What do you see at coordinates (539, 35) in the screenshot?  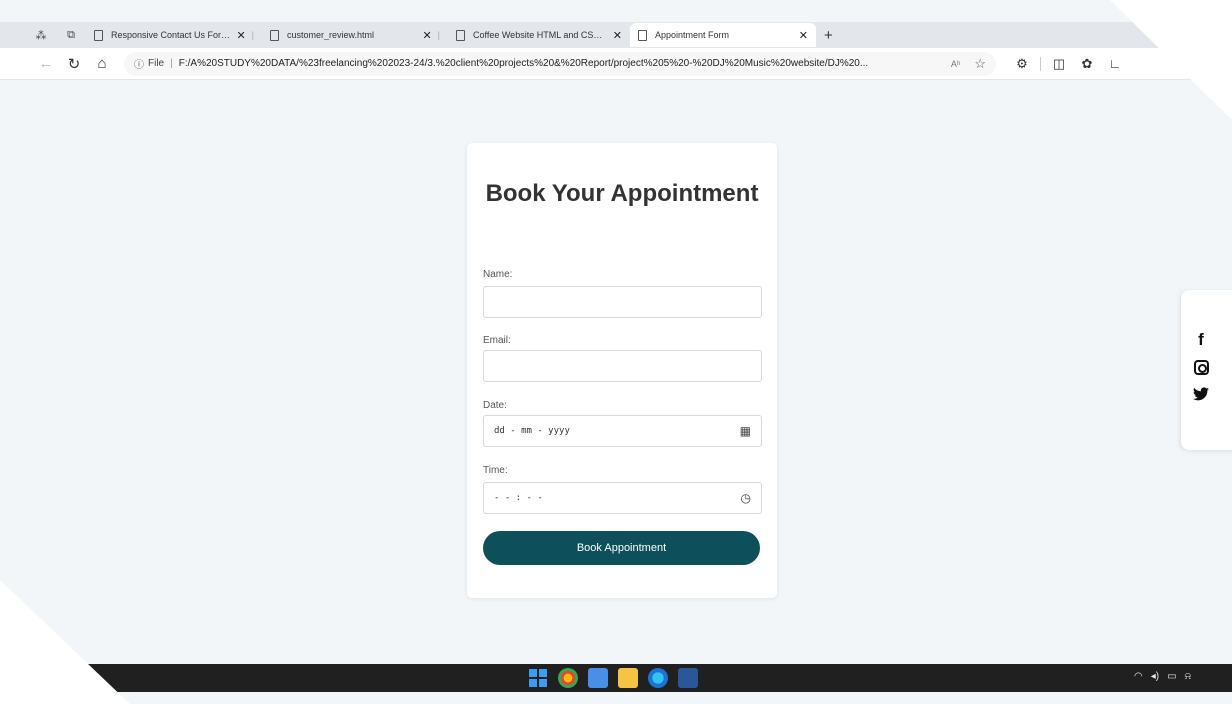 I see `tab-coffee-website: Coffee Website HTML and CSS | ( ✕` at bounding box center [539, 35].